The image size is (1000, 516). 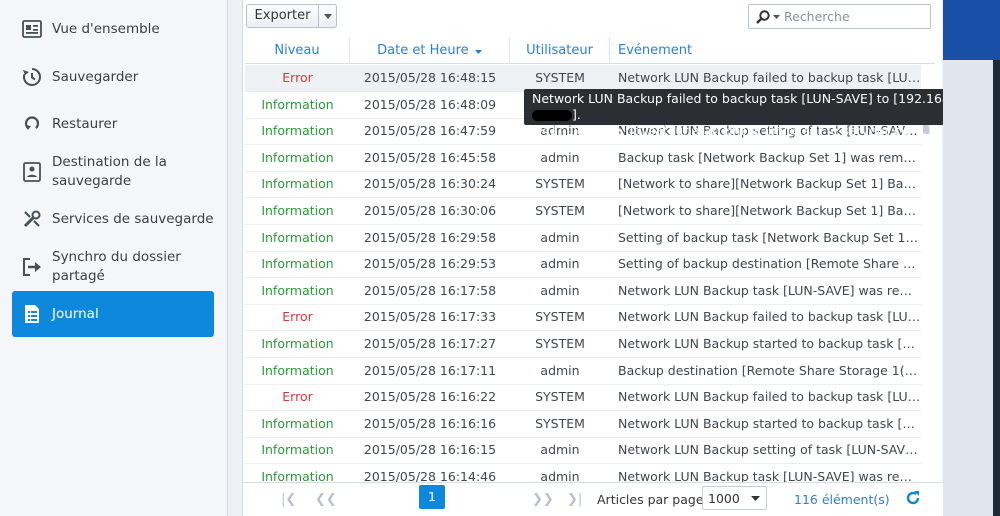 What do you see at coordinates (543, 500) in the screenshot?
I see `next-page-button: ❯❯` at bounding box center [543, 500].